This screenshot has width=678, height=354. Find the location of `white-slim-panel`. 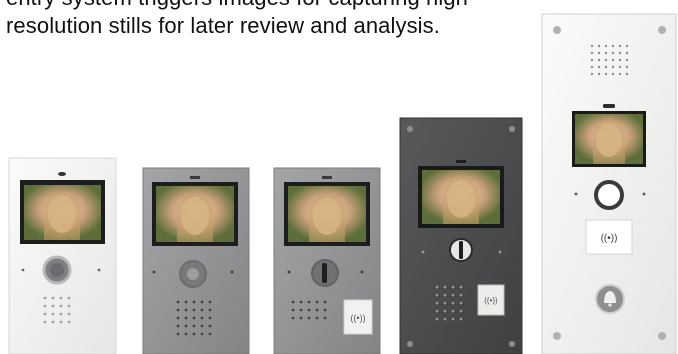

white-slim-panel is located at coordinates (62, 255).